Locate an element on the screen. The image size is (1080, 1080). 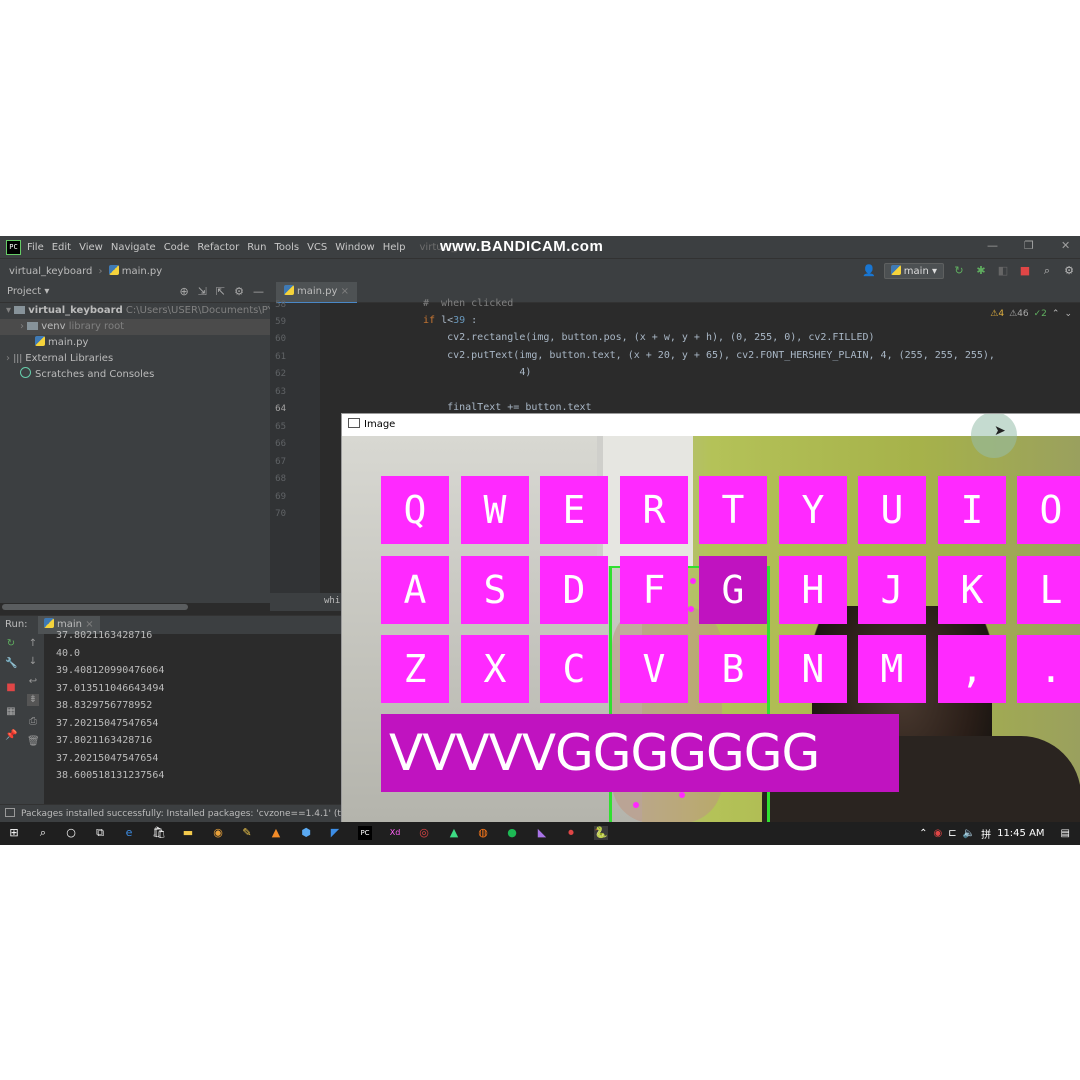
tab-main-py: main.py × is located at coordinates (317, 293).